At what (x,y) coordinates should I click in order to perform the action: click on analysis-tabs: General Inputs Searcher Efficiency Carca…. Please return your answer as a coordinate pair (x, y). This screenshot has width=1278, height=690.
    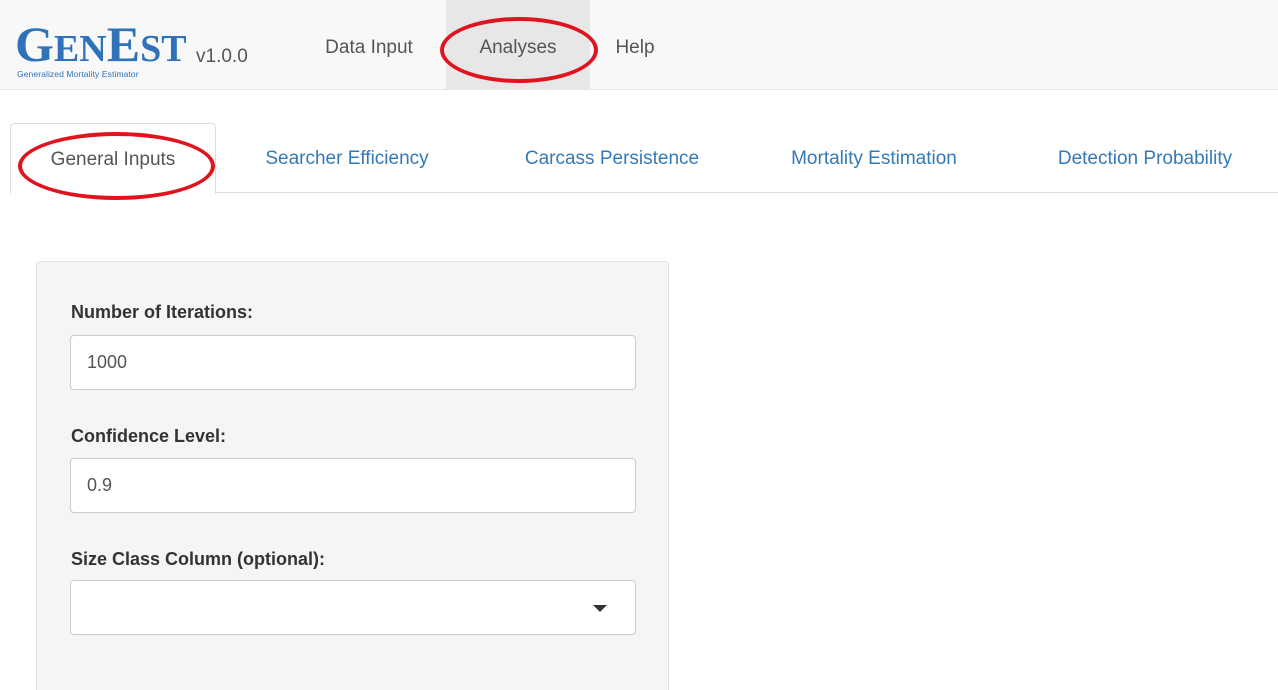
    Looking at the image, I should click on (644, 158).